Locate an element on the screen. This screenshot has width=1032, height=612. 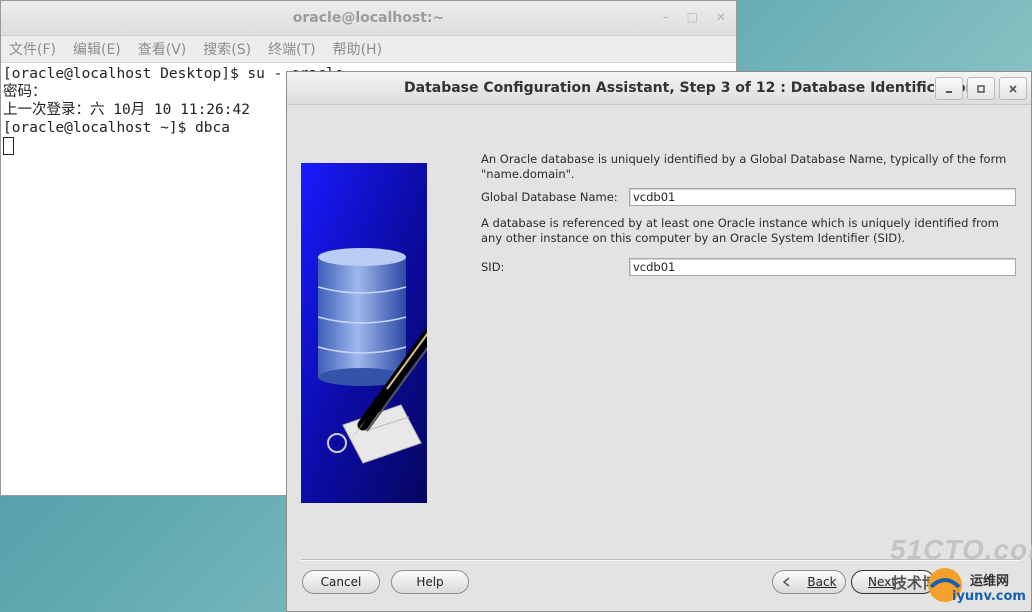
help-button-label: Help is located at coordinates (430, 582).